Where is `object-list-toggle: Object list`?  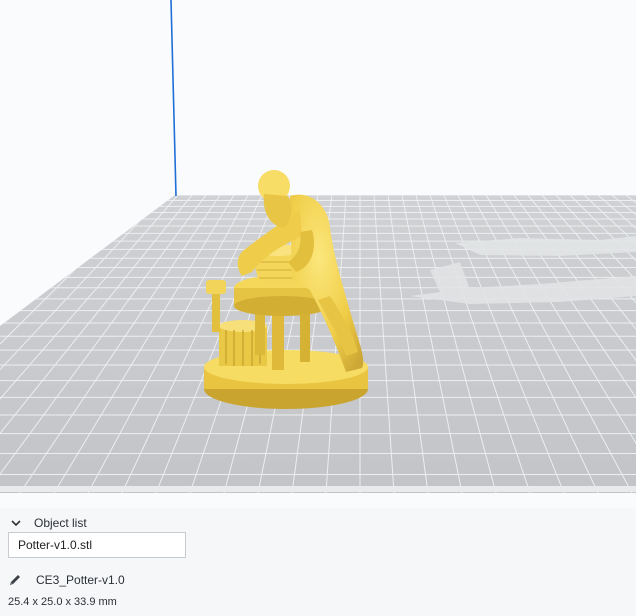 object-list-toggle: Object list is located at coordinates (48, 523).